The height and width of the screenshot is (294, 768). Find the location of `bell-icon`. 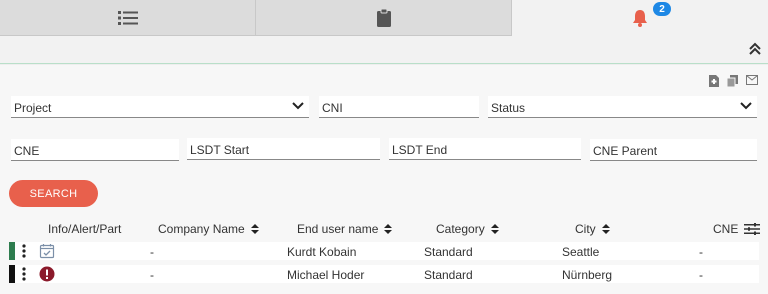

bell-icon is located at coordinates (640, 18).